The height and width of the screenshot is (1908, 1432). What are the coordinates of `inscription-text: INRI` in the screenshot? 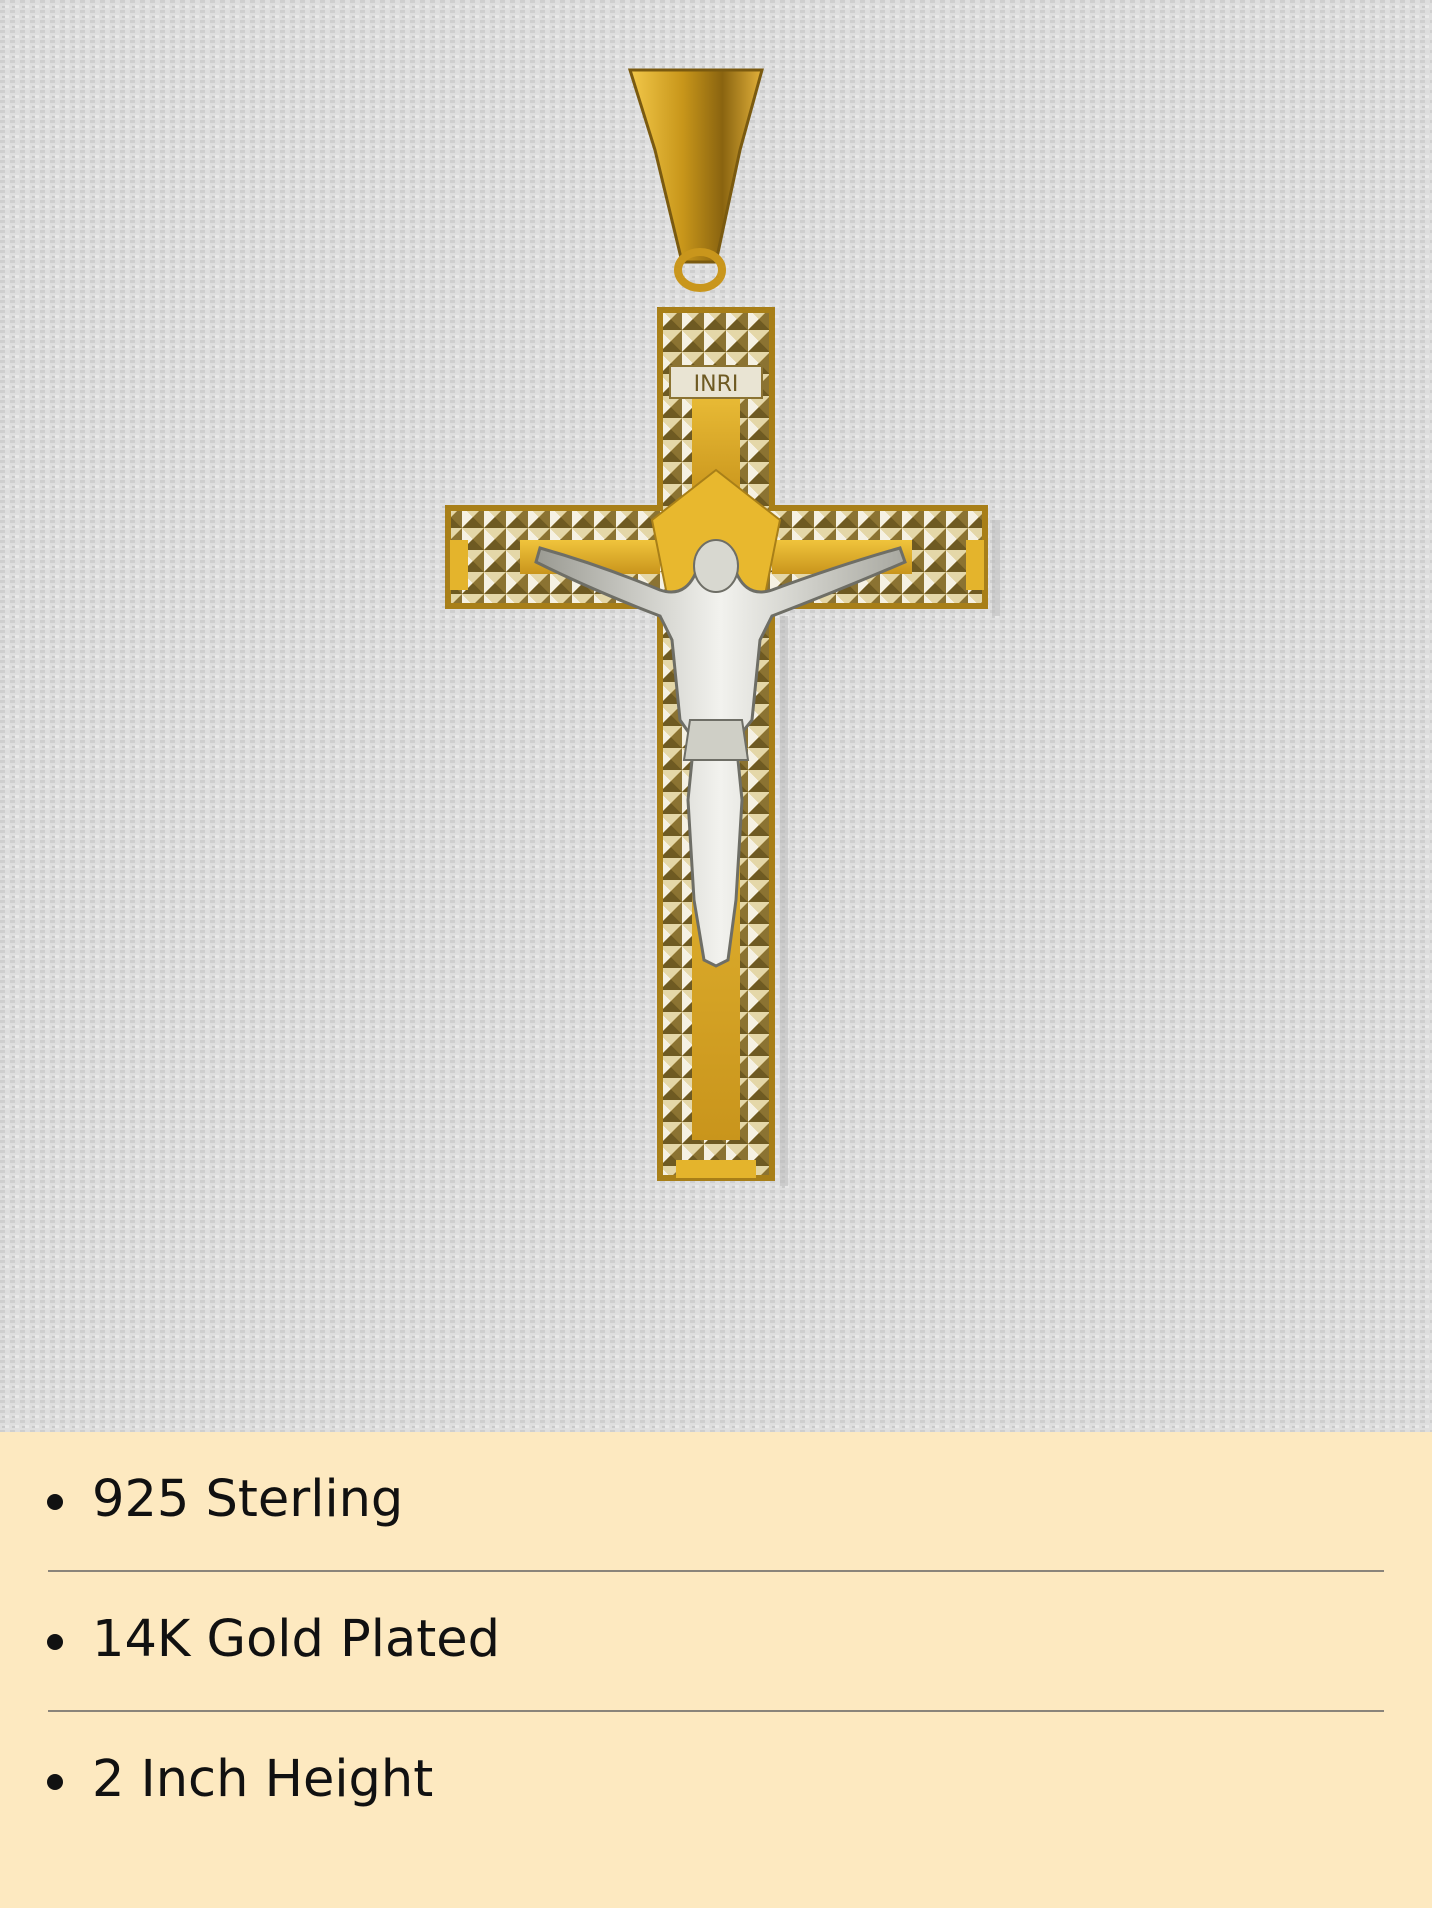 It's located at (716, 384).